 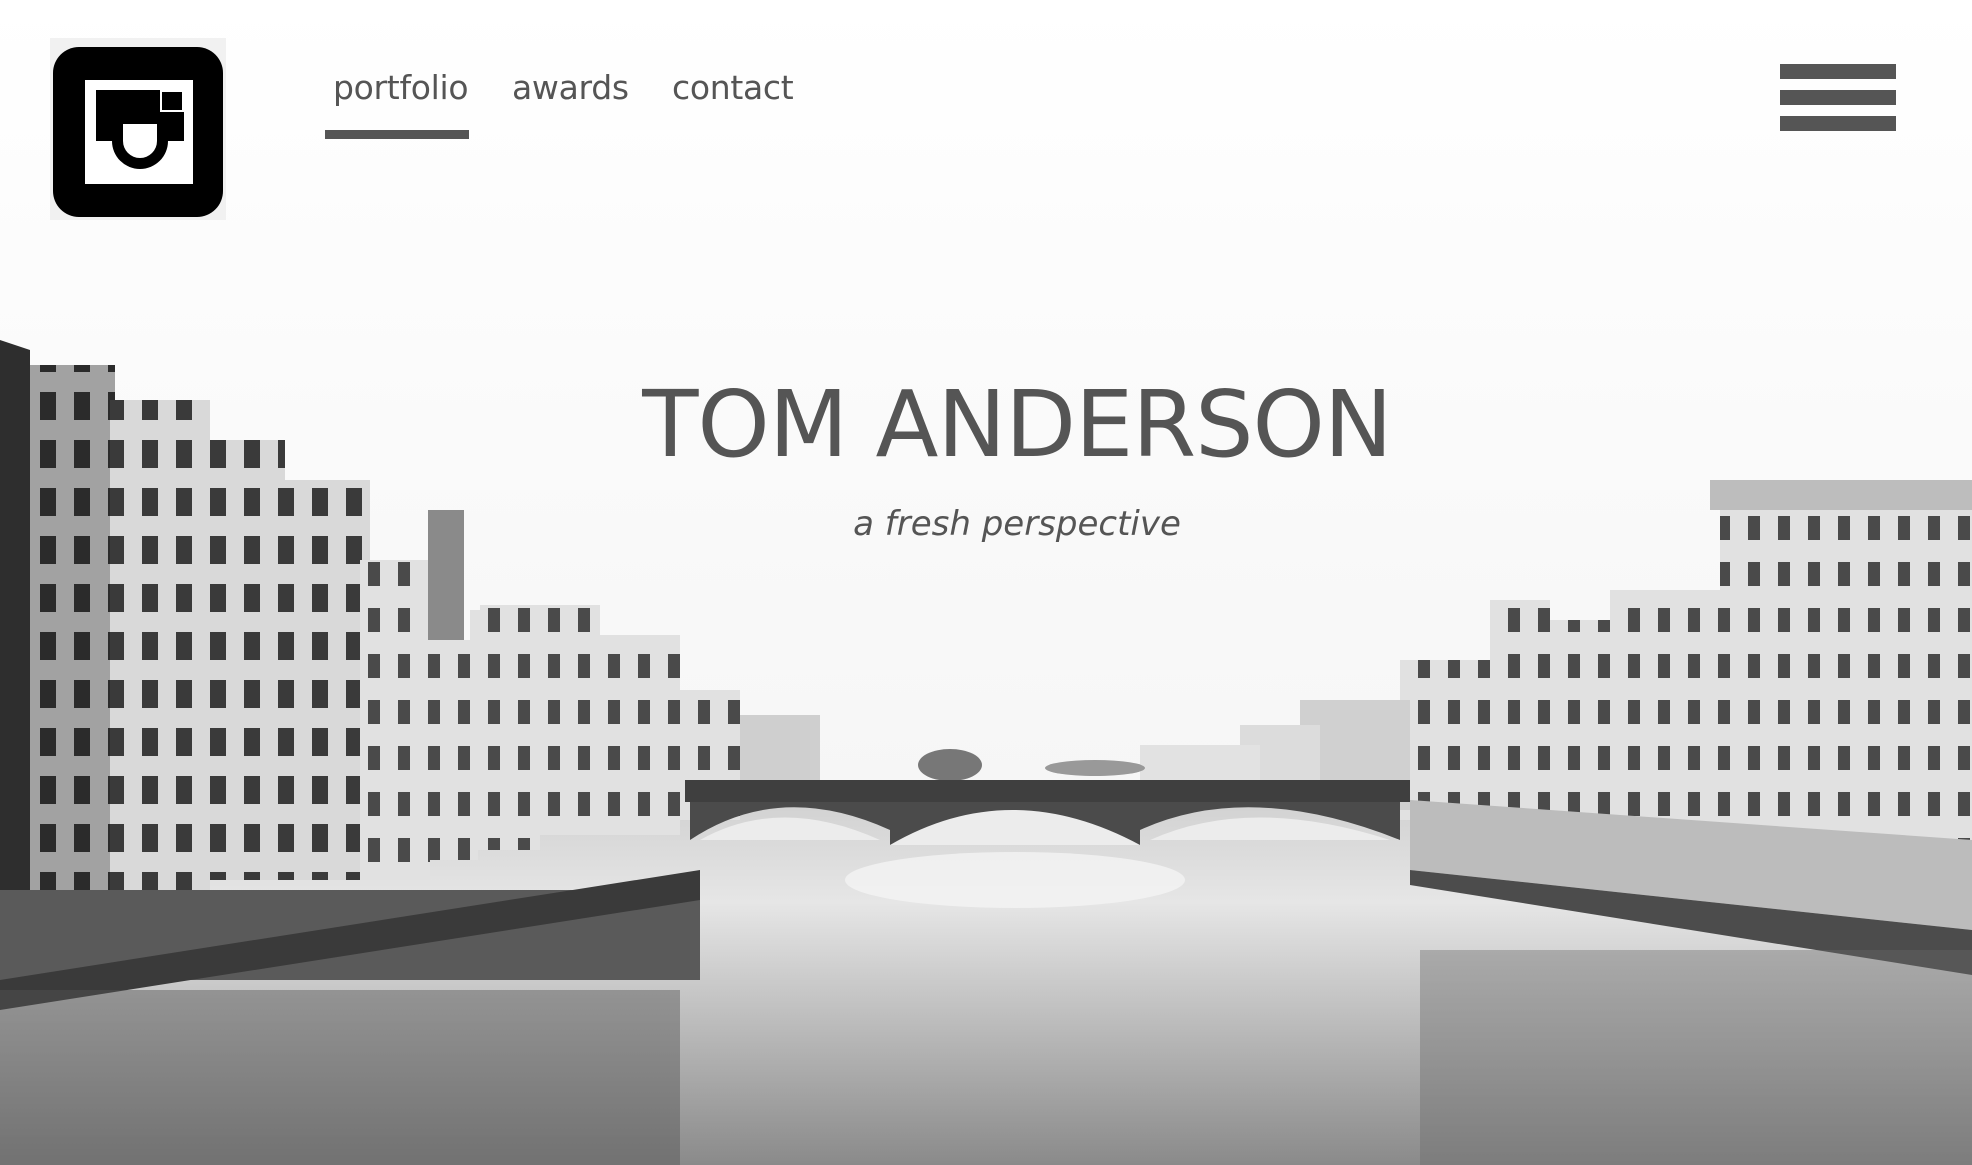 What do you see at coordinates (401, 87) in the screenshot?
I see `nav-item-portfolio: portfolio` at bounding box center [401, 87].